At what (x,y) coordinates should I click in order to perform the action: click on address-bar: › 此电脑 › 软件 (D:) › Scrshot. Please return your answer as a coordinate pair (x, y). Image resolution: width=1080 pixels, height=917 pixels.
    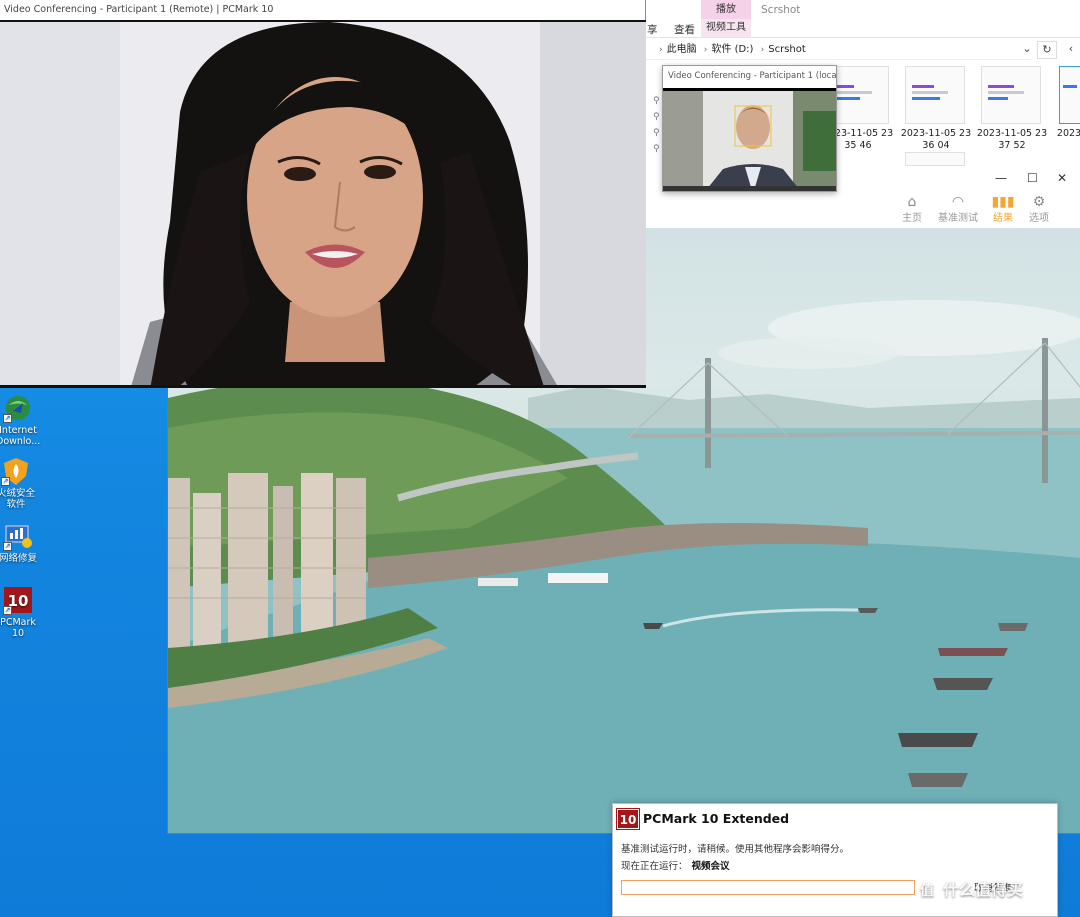
    Looking at the image, I should click on (836, 50).